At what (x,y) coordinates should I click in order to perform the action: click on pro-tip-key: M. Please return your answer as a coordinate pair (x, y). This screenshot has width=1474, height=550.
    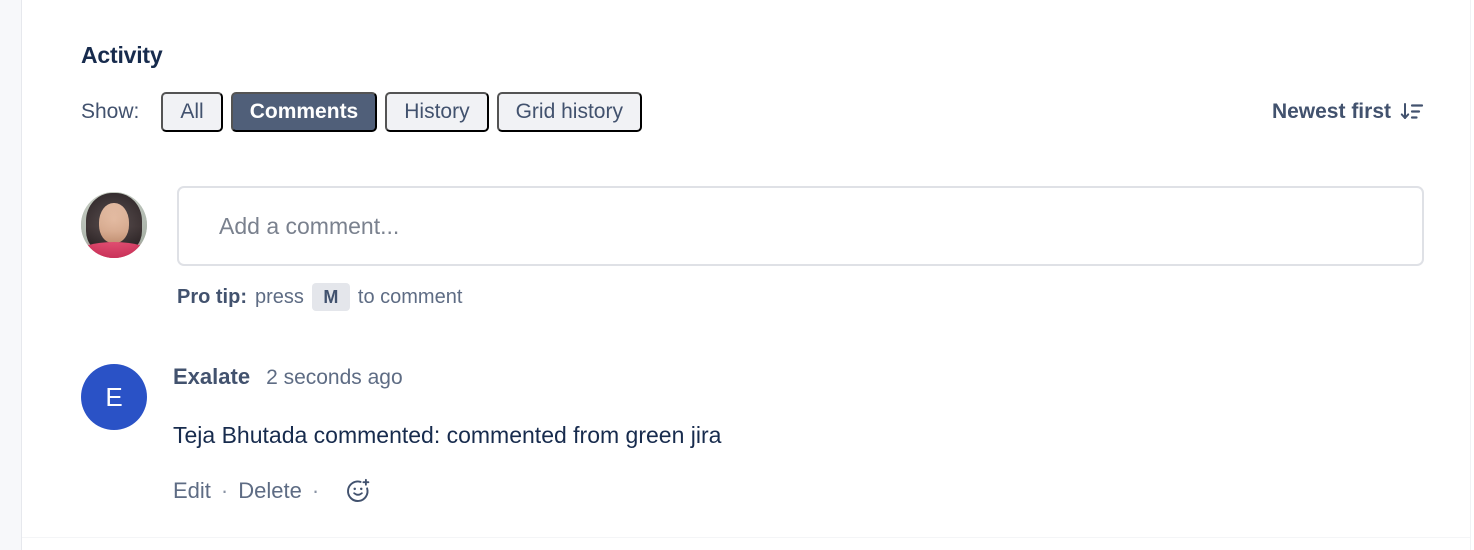
    Looking at the image, I should click on (330, 297).